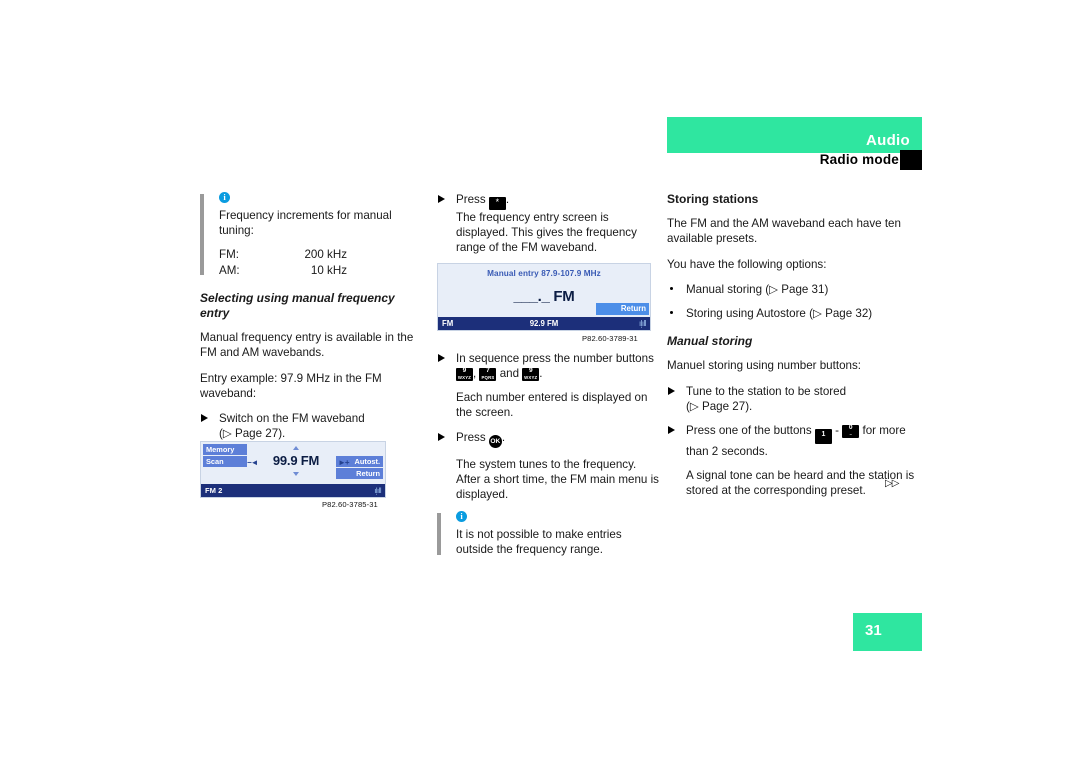 The image size is (1080, 763). Describe the element at coordinates (764, 366) in the screenshot. I see `paragraph-manual-storing-intro: Manuel storing using number buttons:` at that location.